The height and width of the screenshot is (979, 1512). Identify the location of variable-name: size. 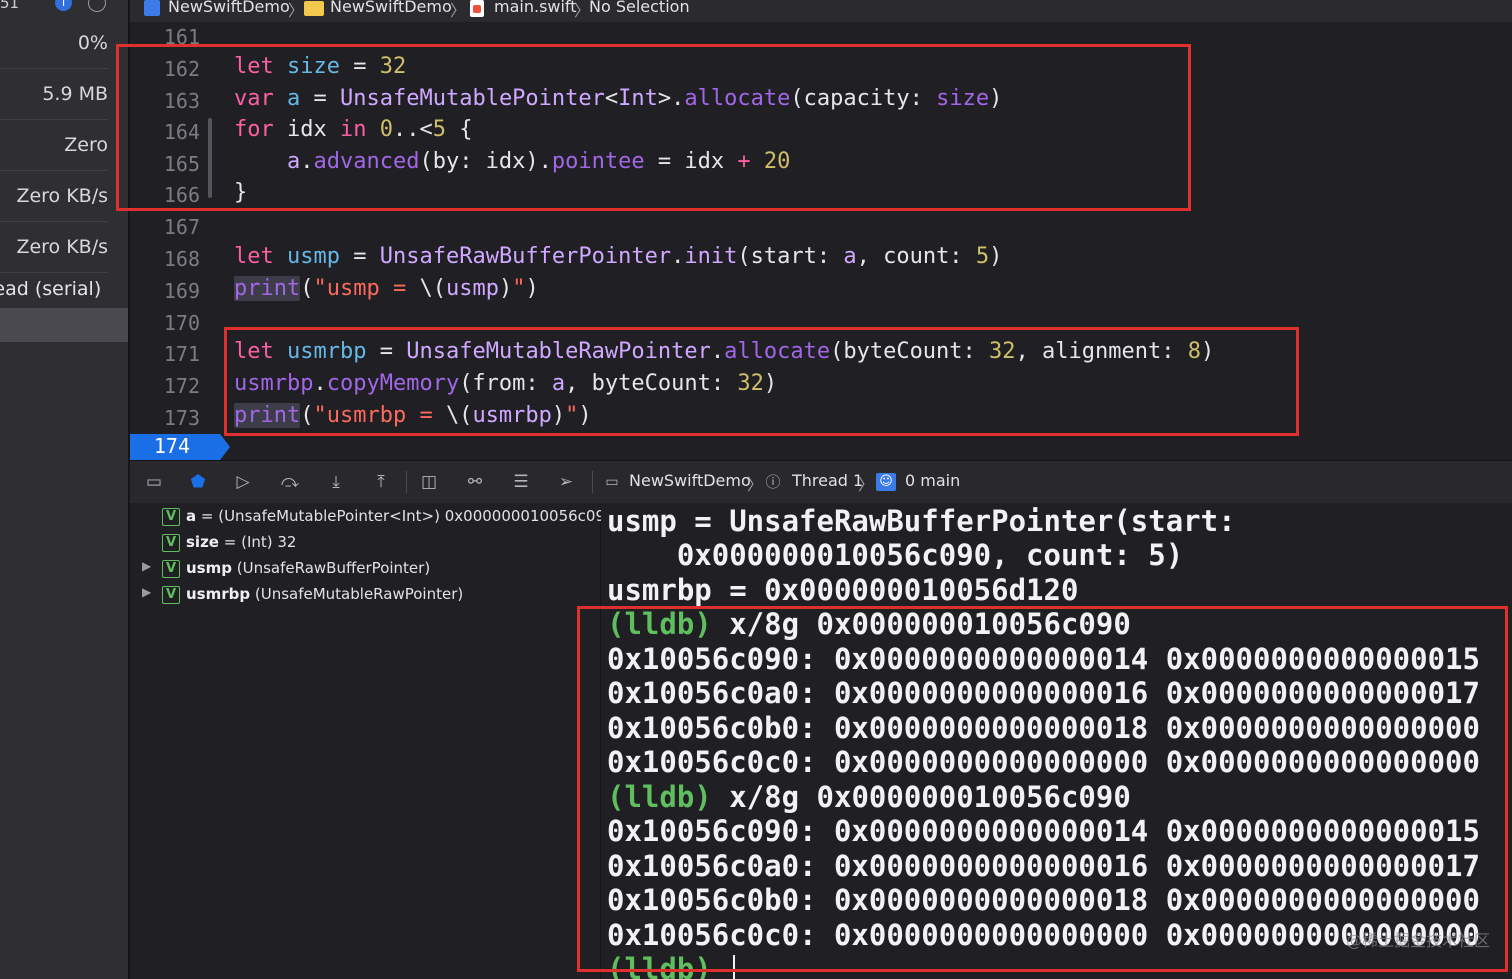
(202, 542).